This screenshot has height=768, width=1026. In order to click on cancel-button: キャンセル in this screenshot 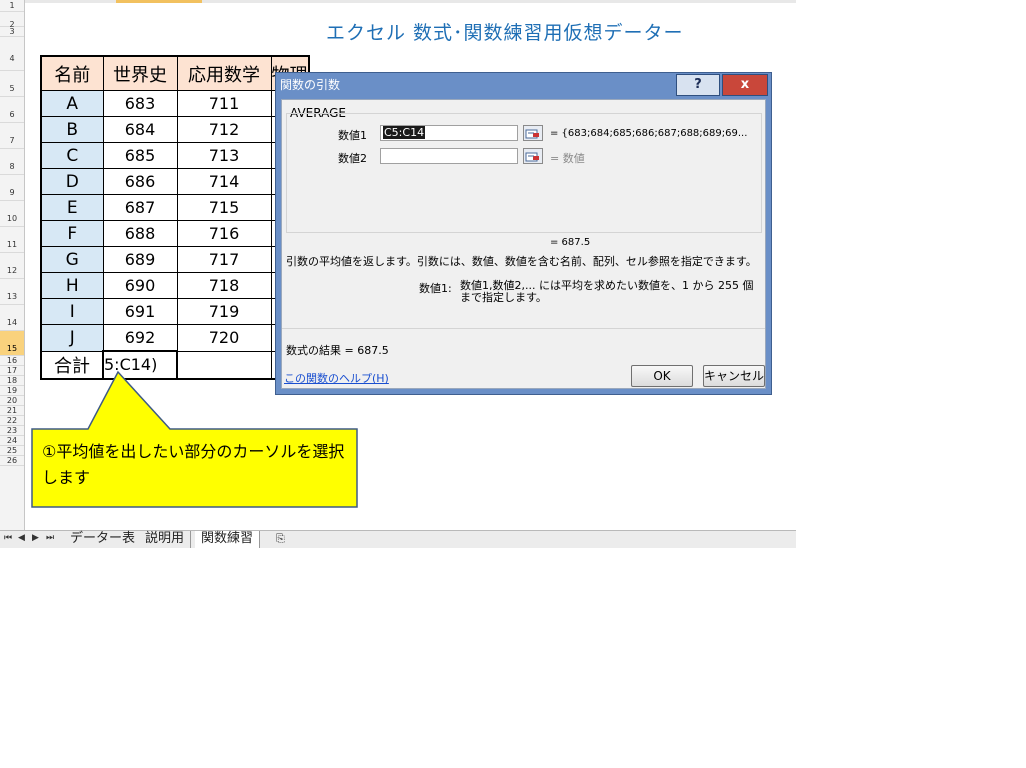, I will do `click(734, 376)`.